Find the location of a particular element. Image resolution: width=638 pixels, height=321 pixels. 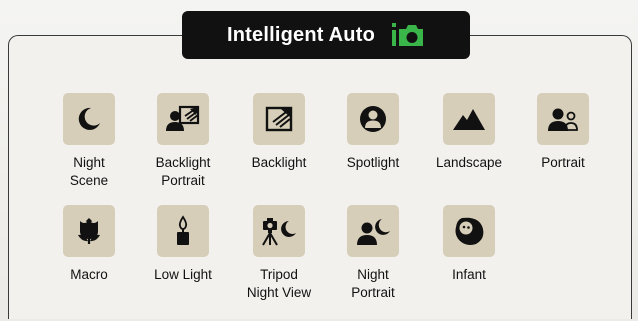

mode-label: Night Portrait is located at coordinates (373, 283).